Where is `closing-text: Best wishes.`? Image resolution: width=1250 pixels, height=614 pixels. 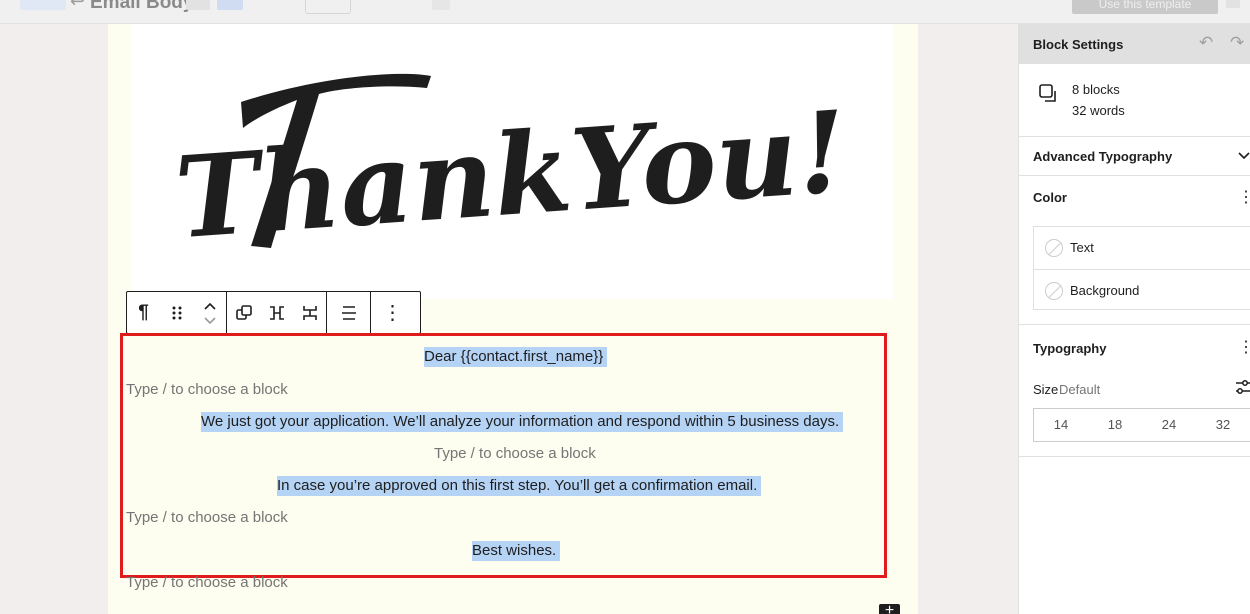
closing-text: Best wishes. is located at coordinates (516, 551).